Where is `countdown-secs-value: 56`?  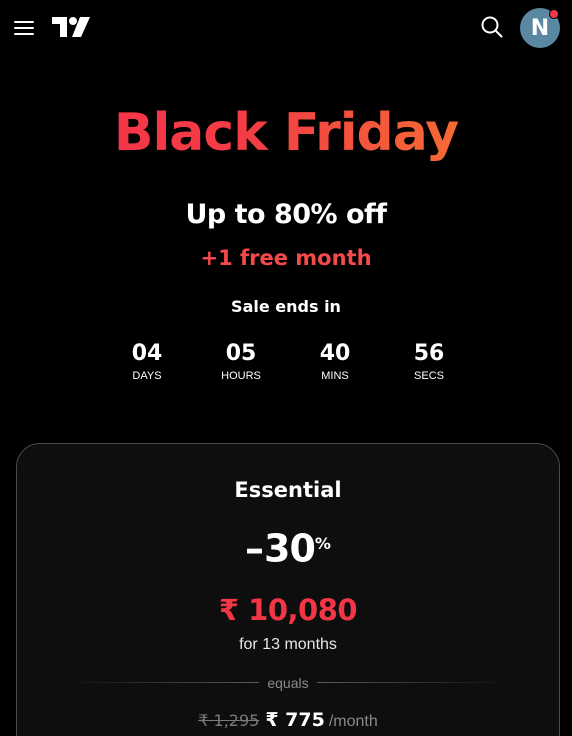
countdown-secs-value: 56 is located at coordinates (429, 353).